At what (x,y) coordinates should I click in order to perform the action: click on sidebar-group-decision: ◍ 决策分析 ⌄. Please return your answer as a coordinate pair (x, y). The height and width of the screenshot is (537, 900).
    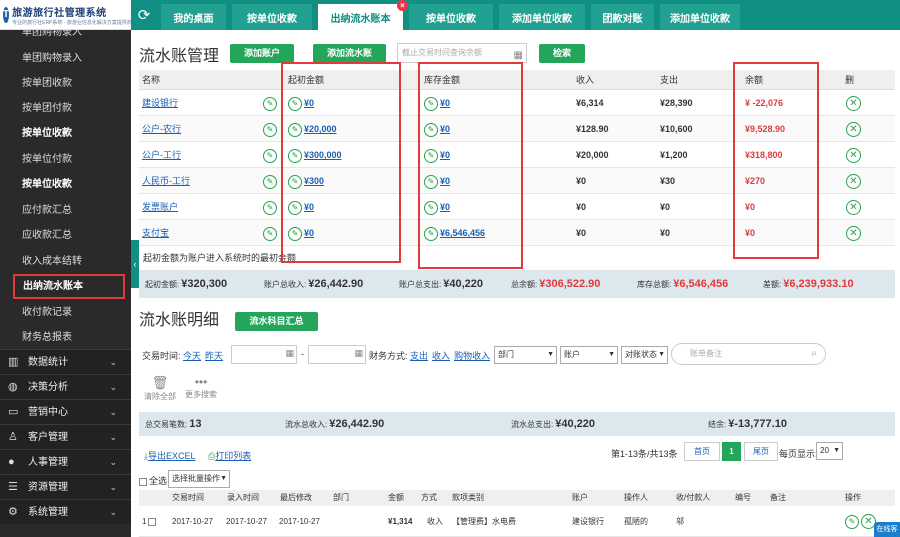
    Looking at the image, I should click on (65, 386).